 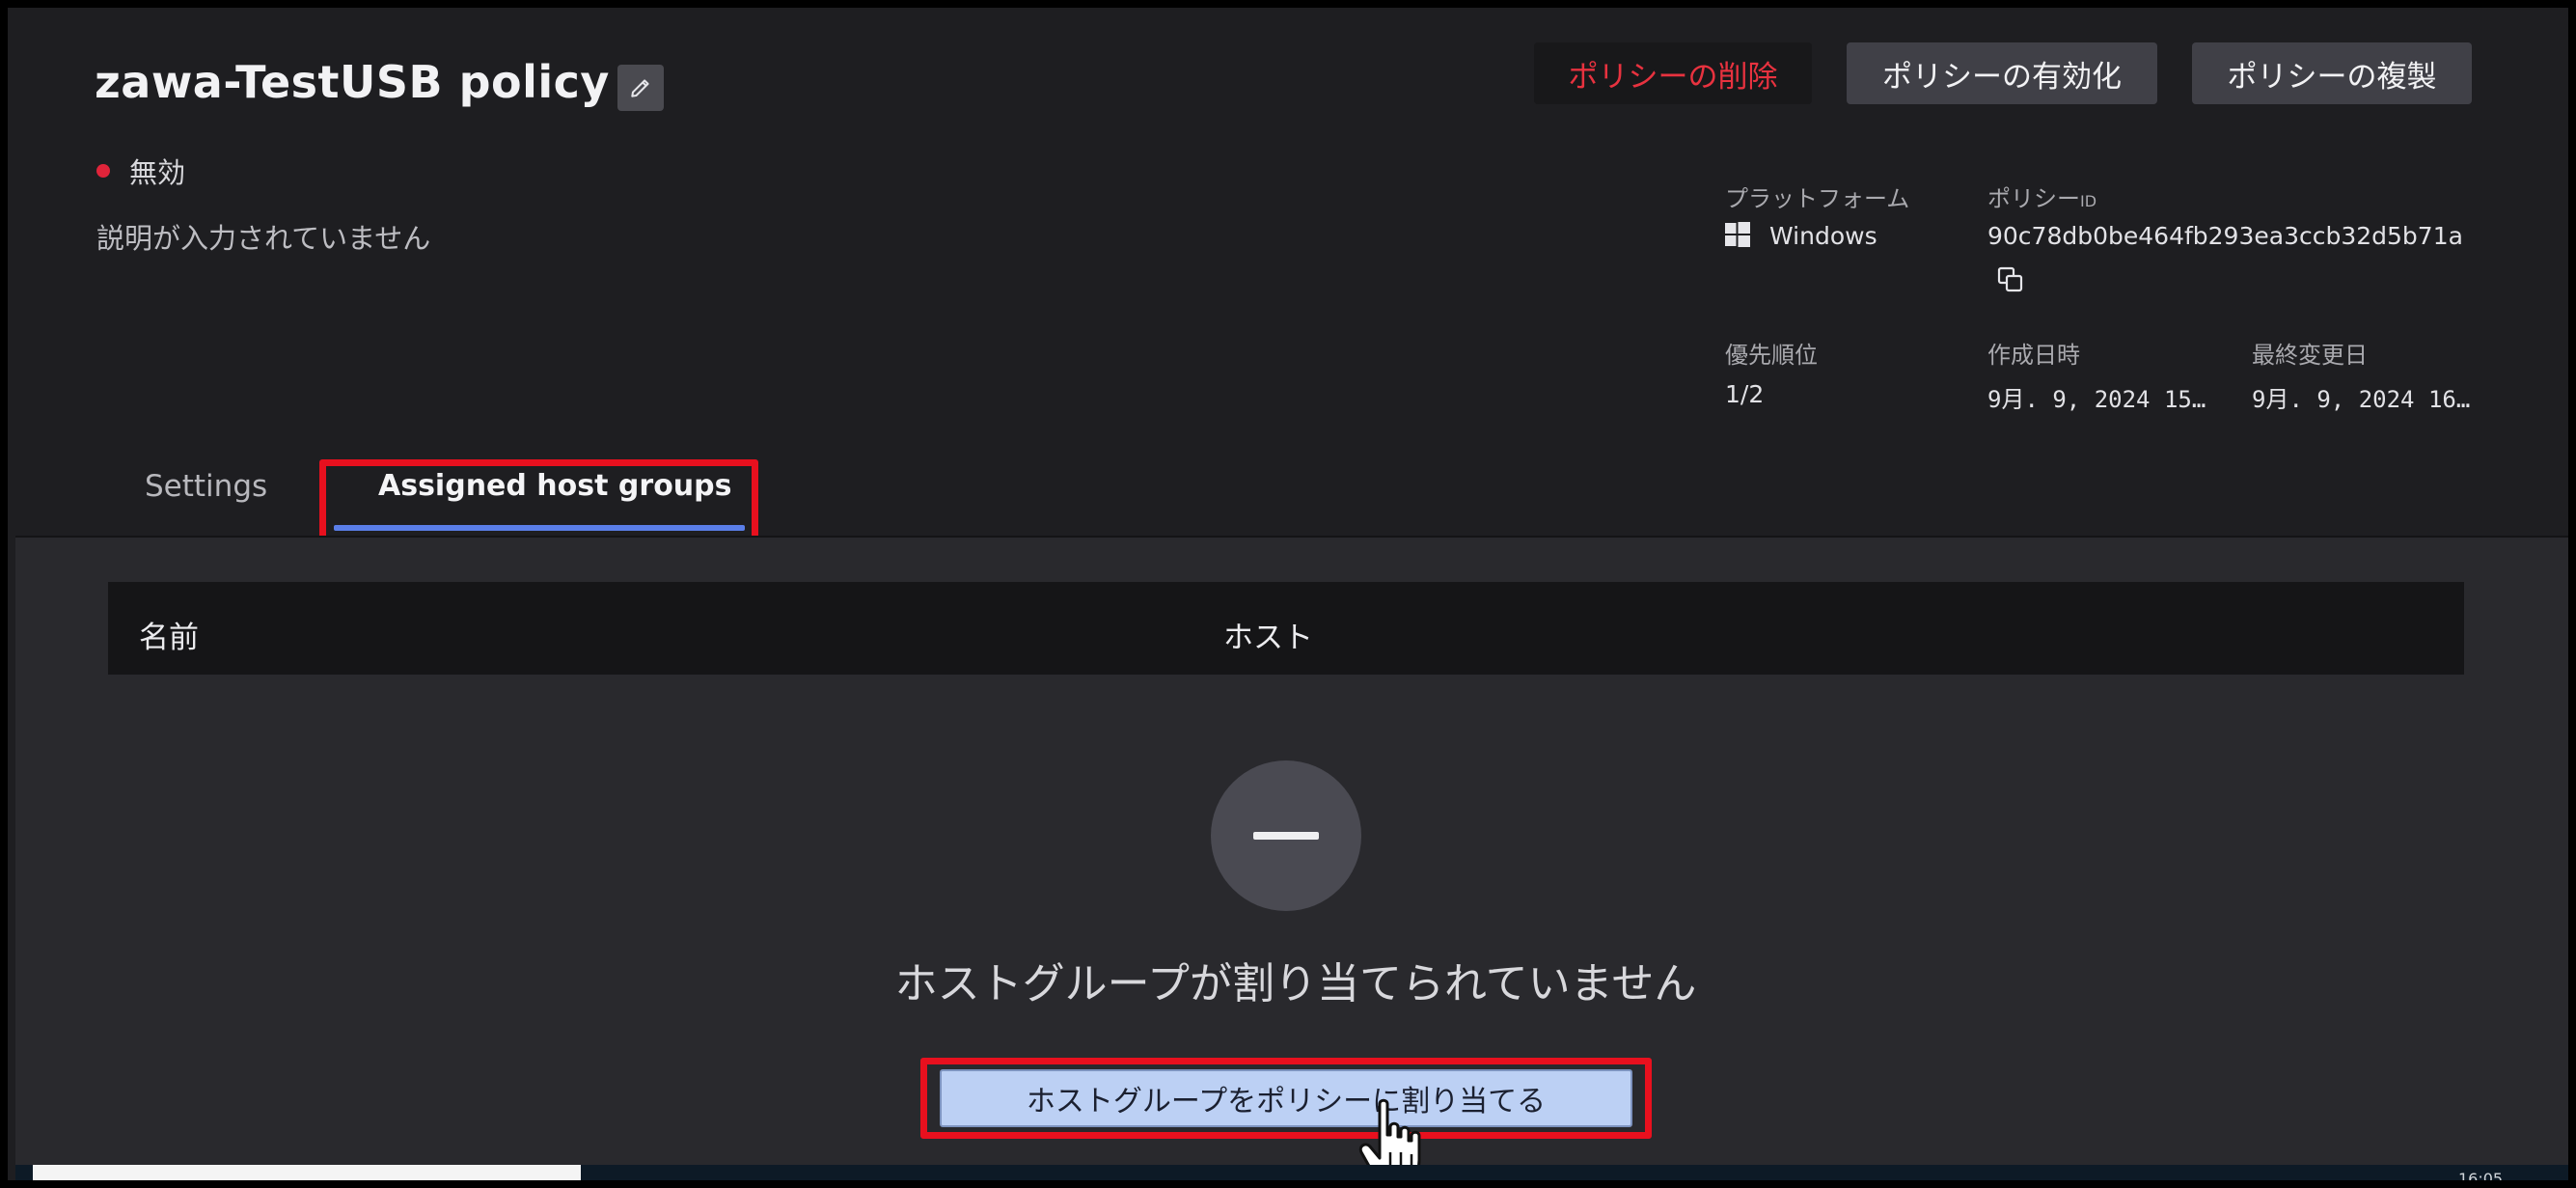 I want to click on pencil-icon, so click(x=640, y=88).